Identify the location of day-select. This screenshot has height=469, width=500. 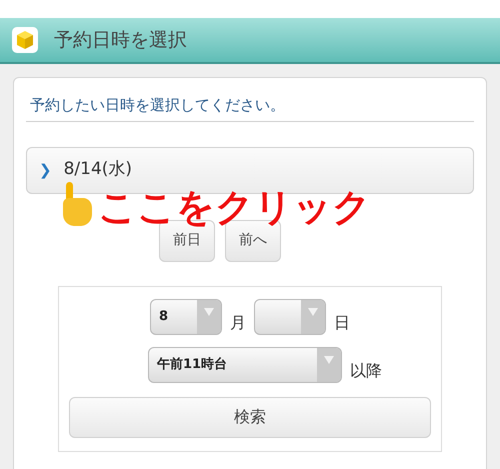
(290, 316).